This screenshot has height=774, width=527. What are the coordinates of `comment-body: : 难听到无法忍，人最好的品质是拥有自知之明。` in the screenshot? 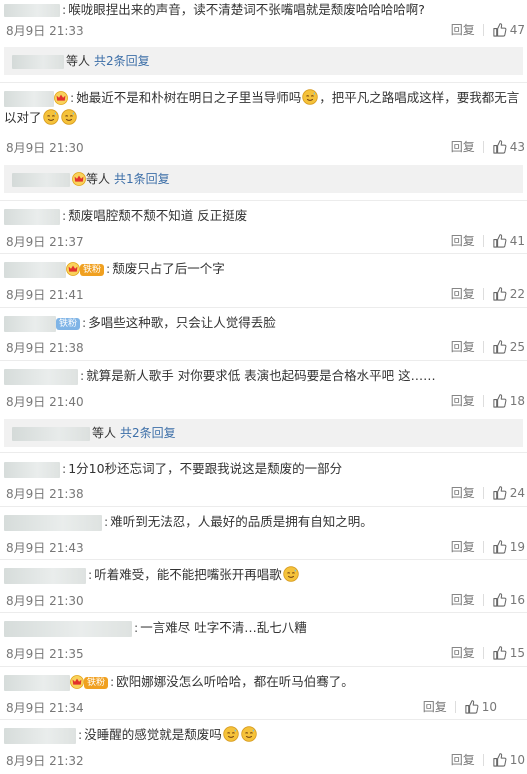 It's located at (264, 522).